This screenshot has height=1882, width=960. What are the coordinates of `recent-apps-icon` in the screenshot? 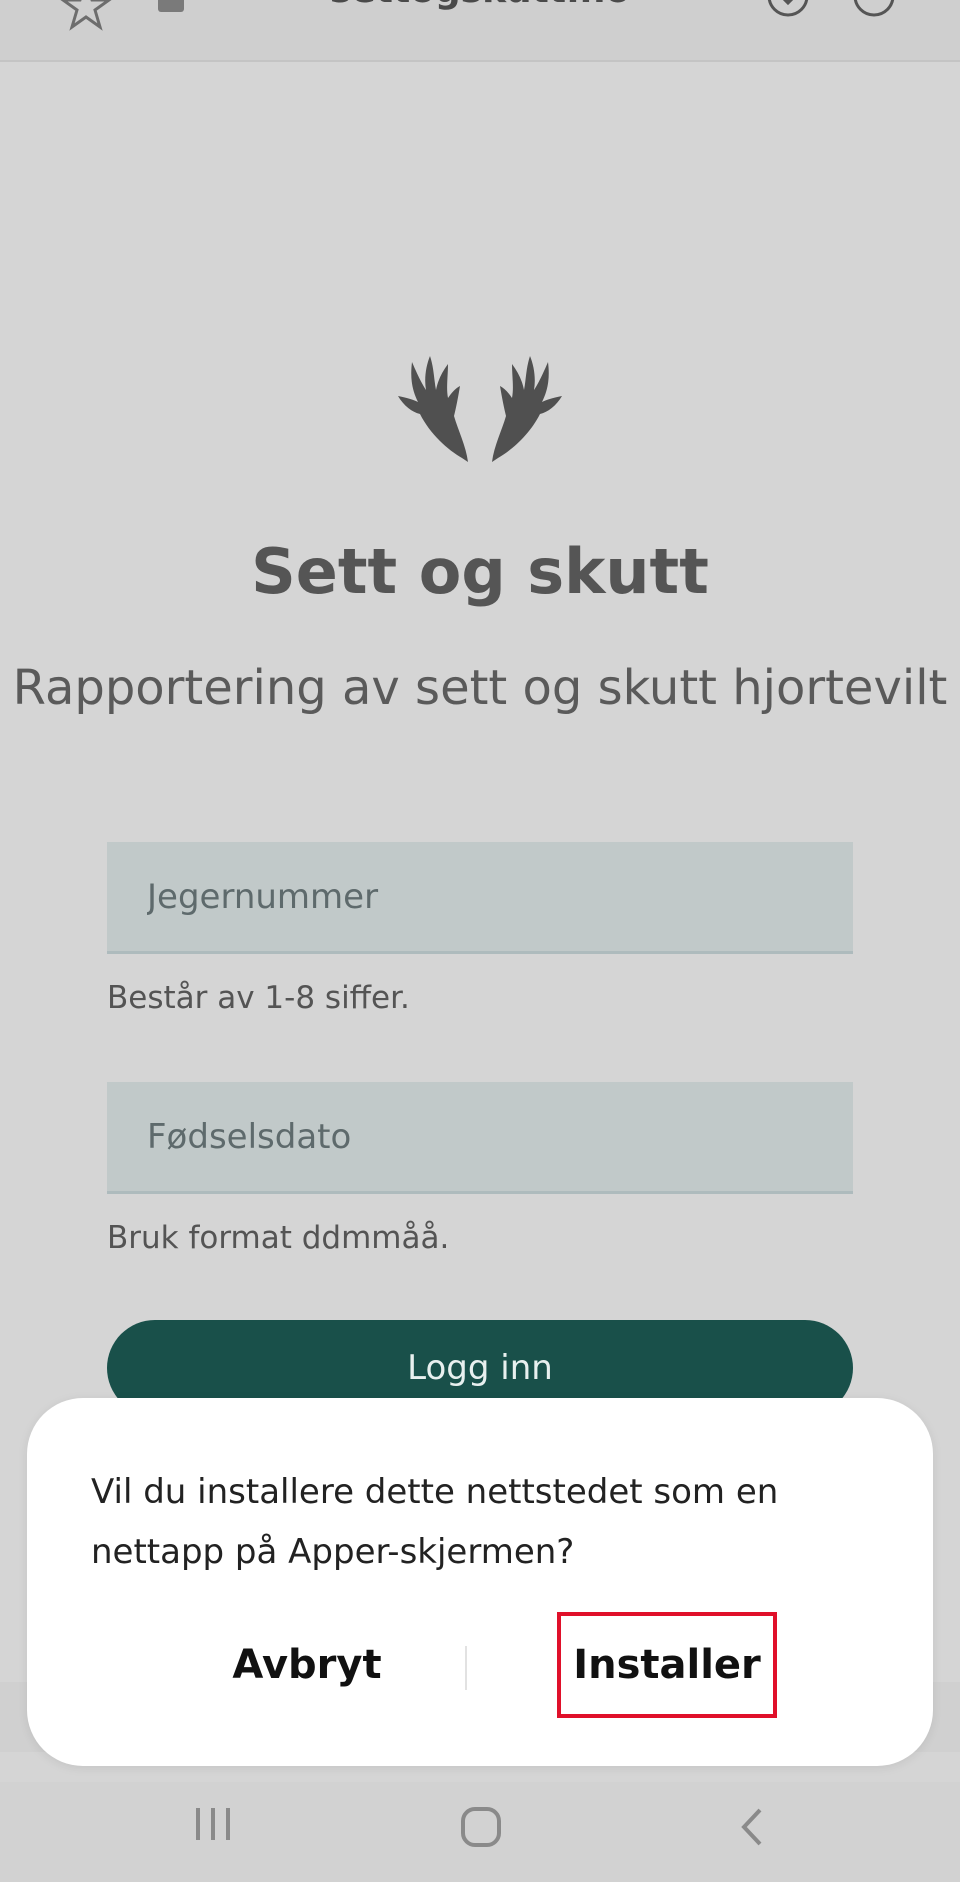 It's located at (213, 1824).